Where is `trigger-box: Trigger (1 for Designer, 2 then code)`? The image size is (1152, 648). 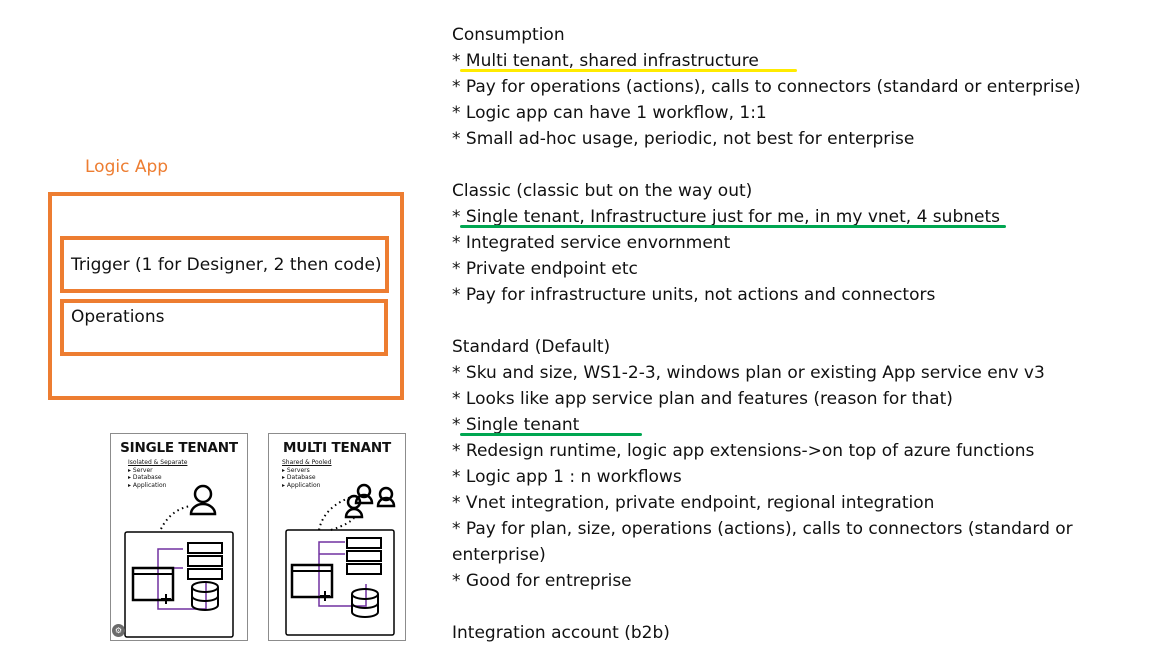 trigger-box: Trigger (1 for Designer, 2 then code) is located at coordinates (224, 264).